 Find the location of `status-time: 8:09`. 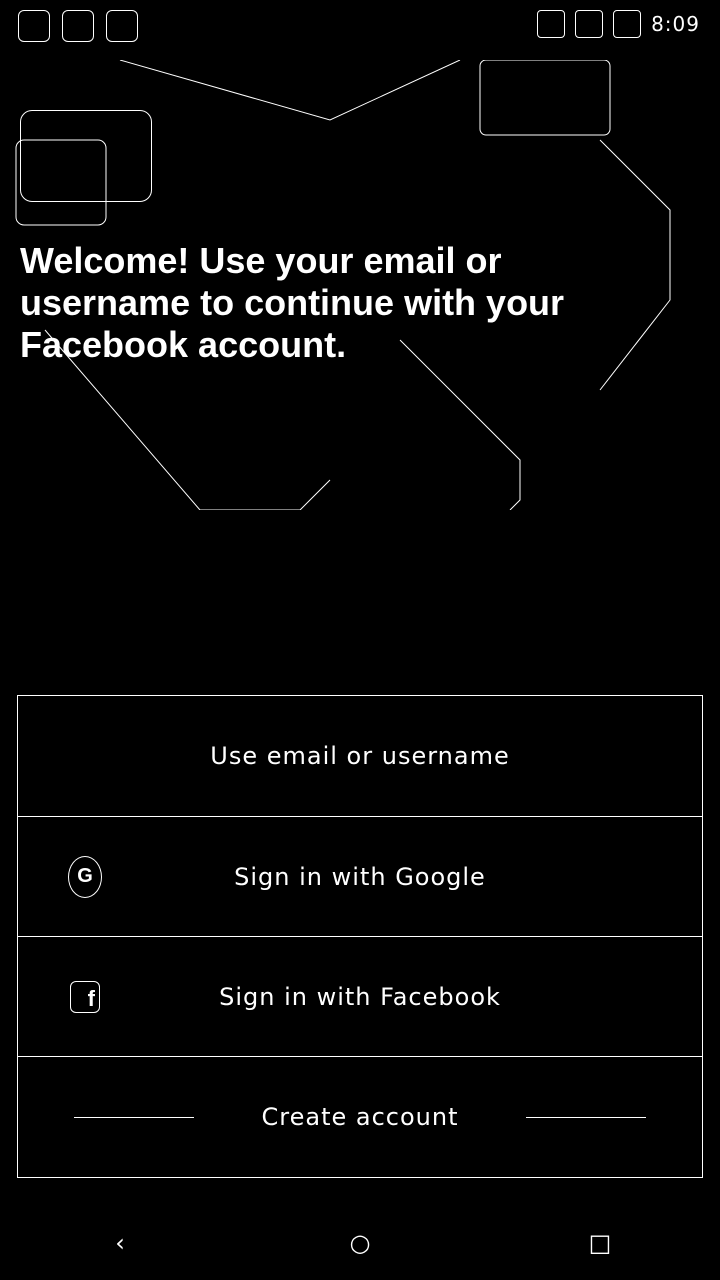

status-time: 8:09 is located at coordinates (675, 24).